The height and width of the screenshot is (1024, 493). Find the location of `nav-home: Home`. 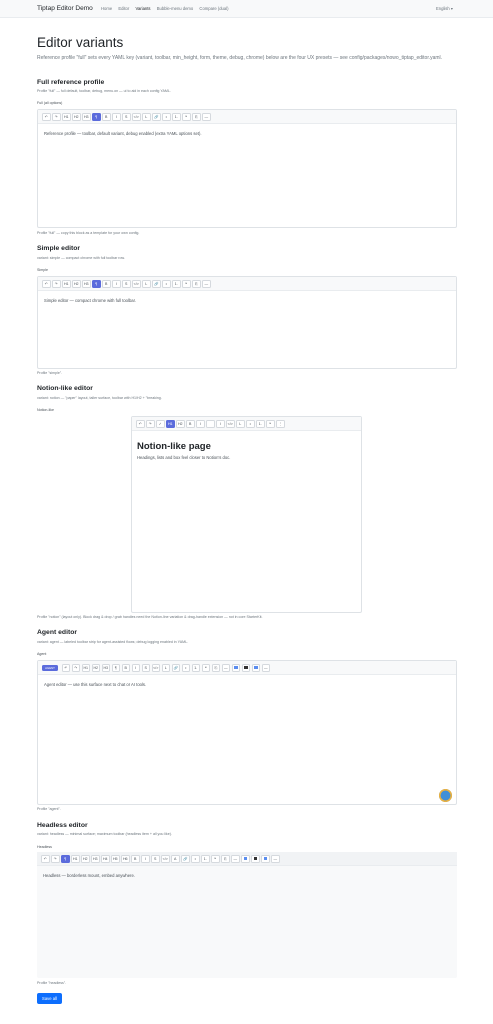

nav-home: Home is located at coordinates (106, 8).